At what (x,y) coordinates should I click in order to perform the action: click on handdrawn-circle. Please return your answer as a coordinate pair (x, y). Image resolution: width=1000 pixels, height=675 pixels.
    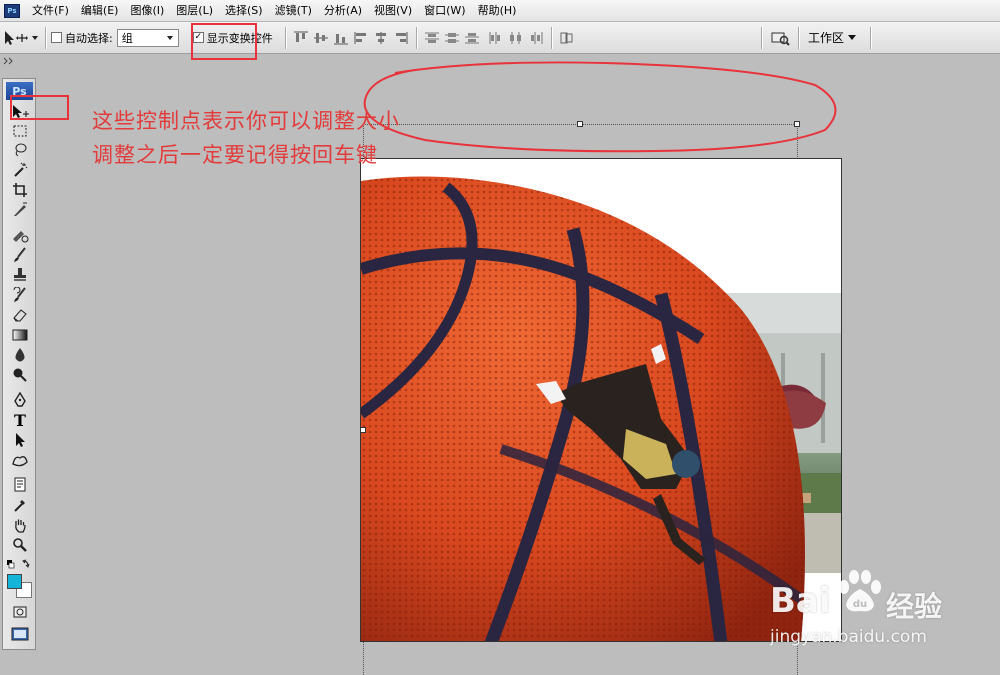
    Looking at the image, I should click on (600, 107).